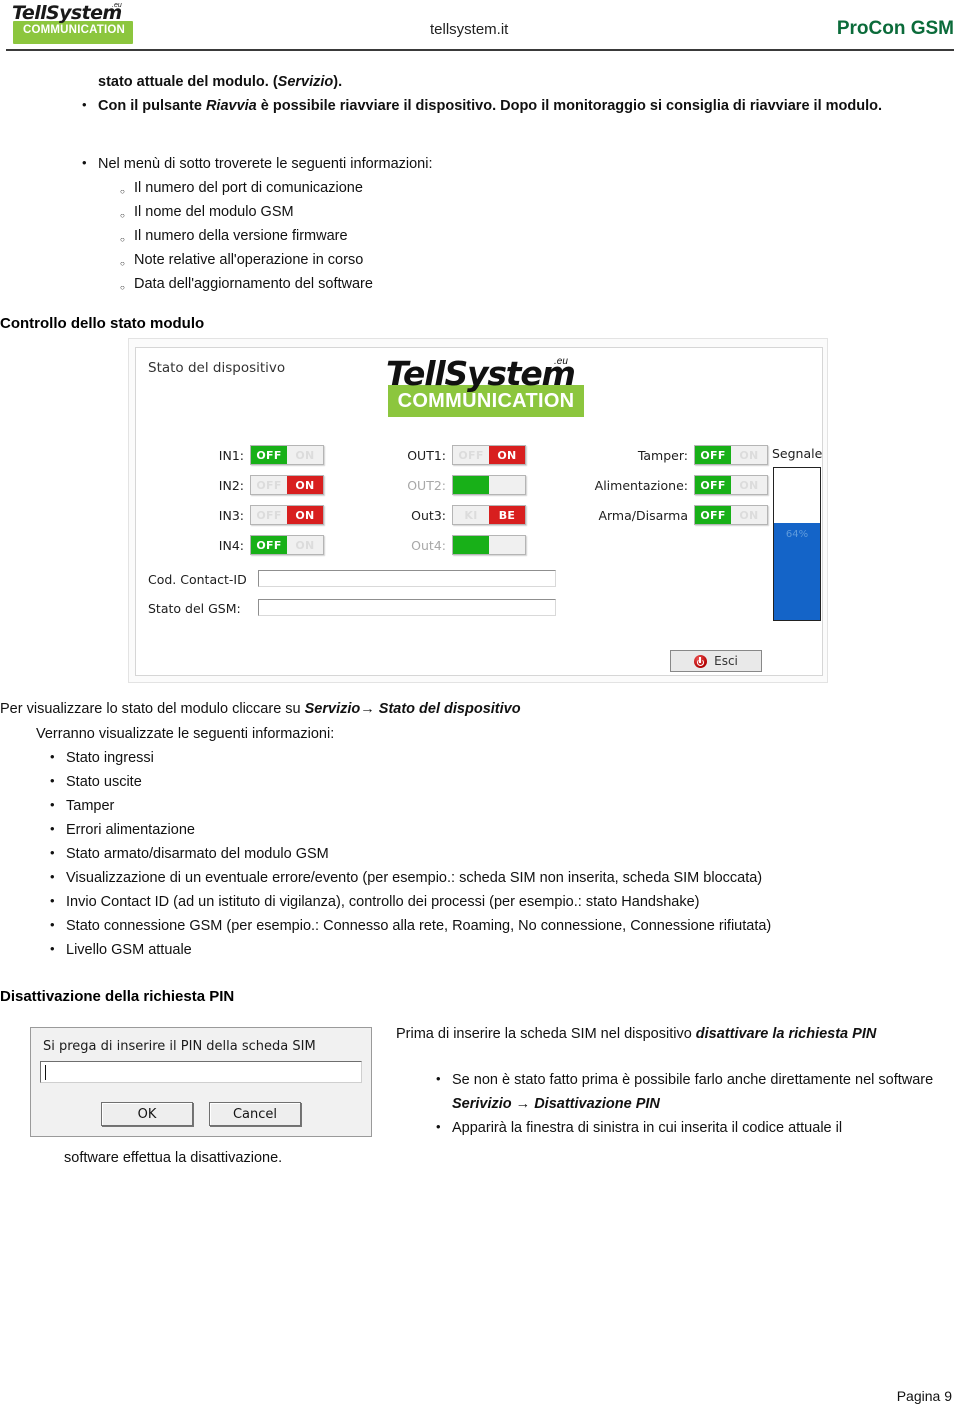 The image size is (960, 1412). I want to click on list-item: Il numero del port di comunicazione, so click(462, 190).